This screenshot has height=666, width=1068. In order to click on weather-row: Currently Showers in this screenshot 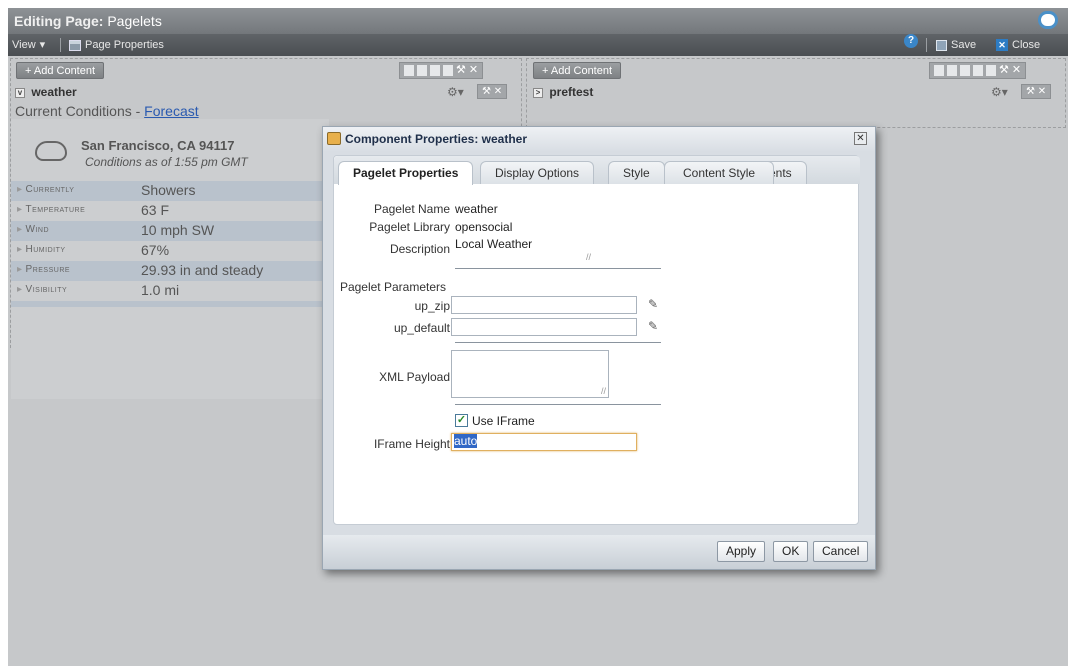, I will do `click(170, 191)`.